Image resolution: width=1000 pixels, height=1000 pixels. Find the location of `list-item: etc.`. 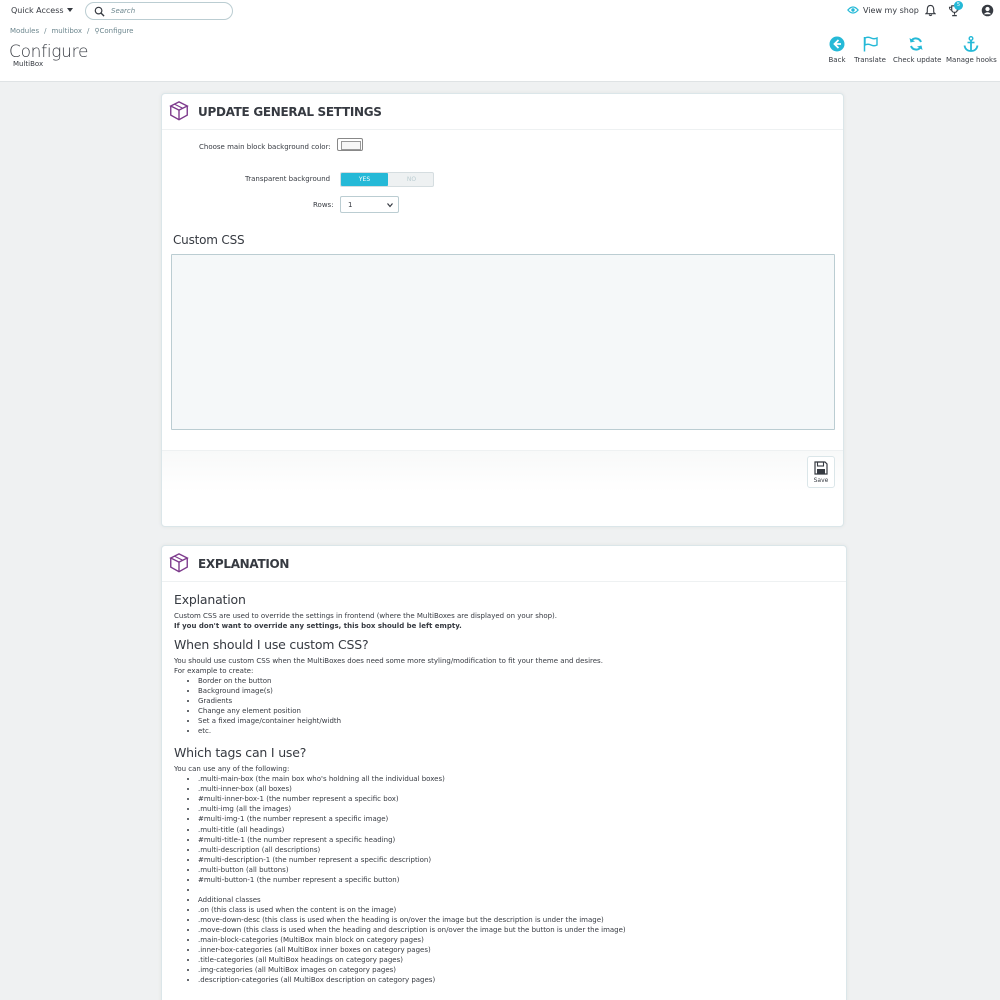

list-item: etc. is located at coordinates (516, 731).